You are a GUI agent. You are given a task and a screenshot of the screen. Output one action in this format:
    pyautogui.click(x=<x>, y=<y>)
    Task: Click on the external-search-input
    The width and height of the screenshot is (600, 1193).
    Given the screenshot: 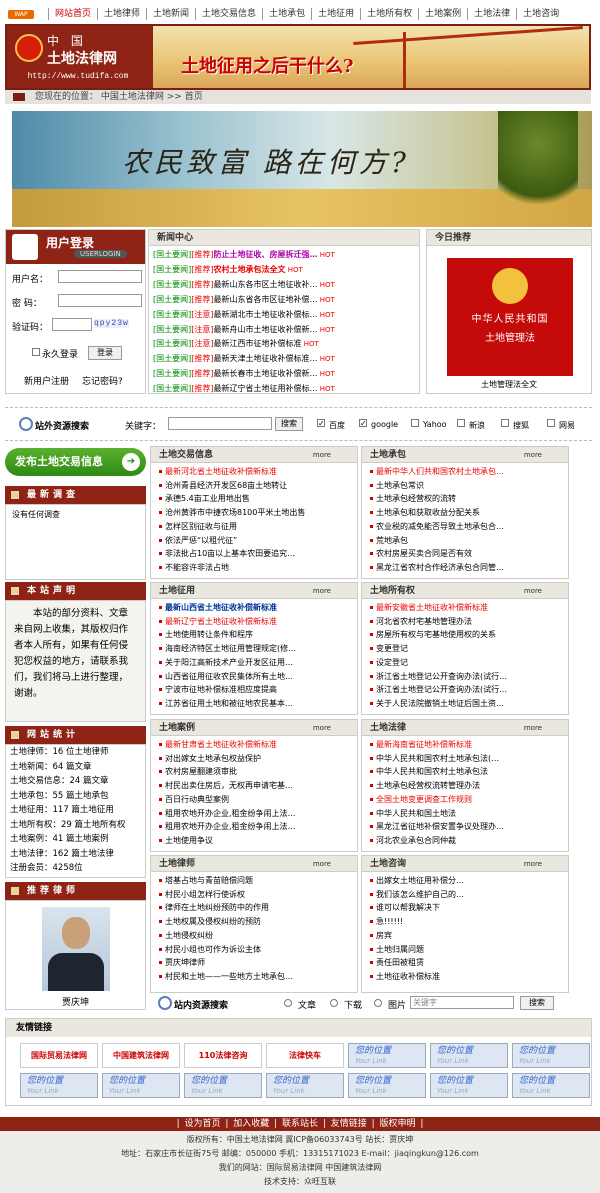 What is the action you would take?
    pyautogui.click(x=220, y=423)
    